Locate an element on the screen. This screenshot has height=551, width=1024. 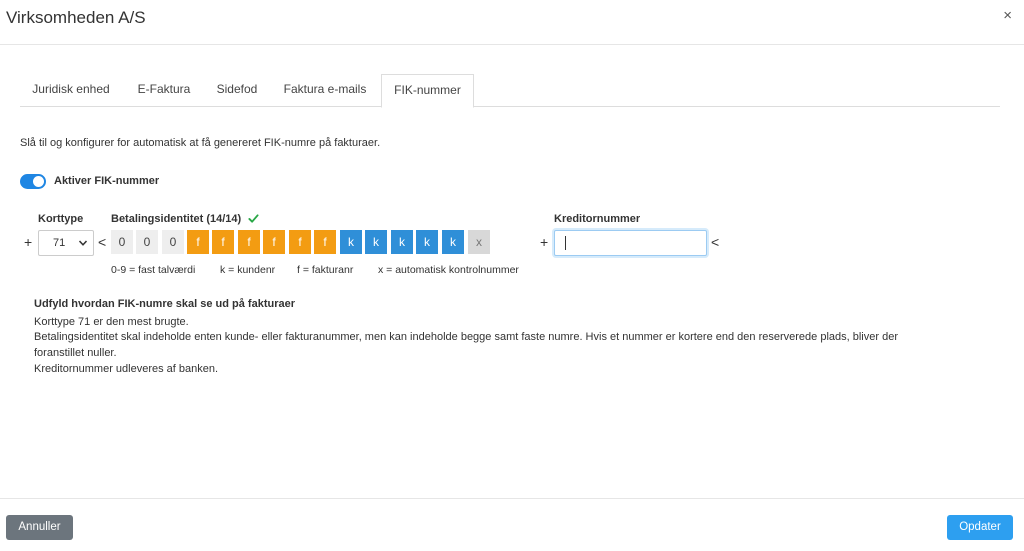
korttype-label: Korttype is located at coordinates (61, 219).